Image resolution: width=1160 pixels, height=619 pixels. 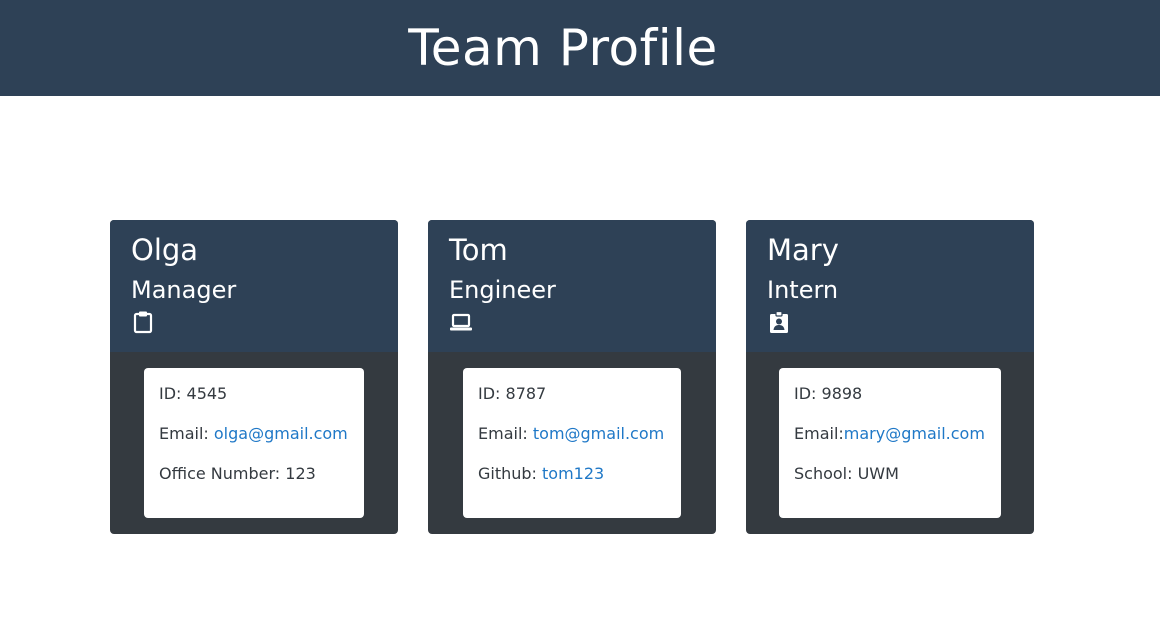 What do you see at coordinates (478, 250) in the screenshot?
I see `employee-name: Tom` at bounding box center [478, 250].